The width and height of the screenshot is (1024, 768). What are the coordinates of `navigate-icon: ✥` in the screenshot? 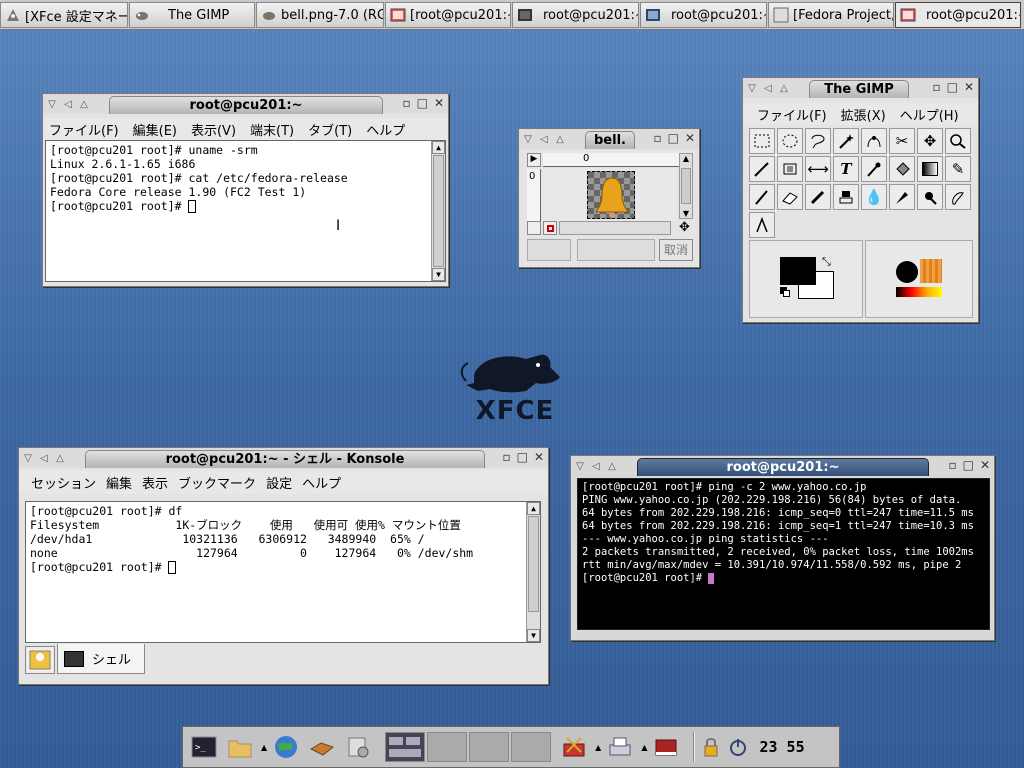 It's located at (686, 228).